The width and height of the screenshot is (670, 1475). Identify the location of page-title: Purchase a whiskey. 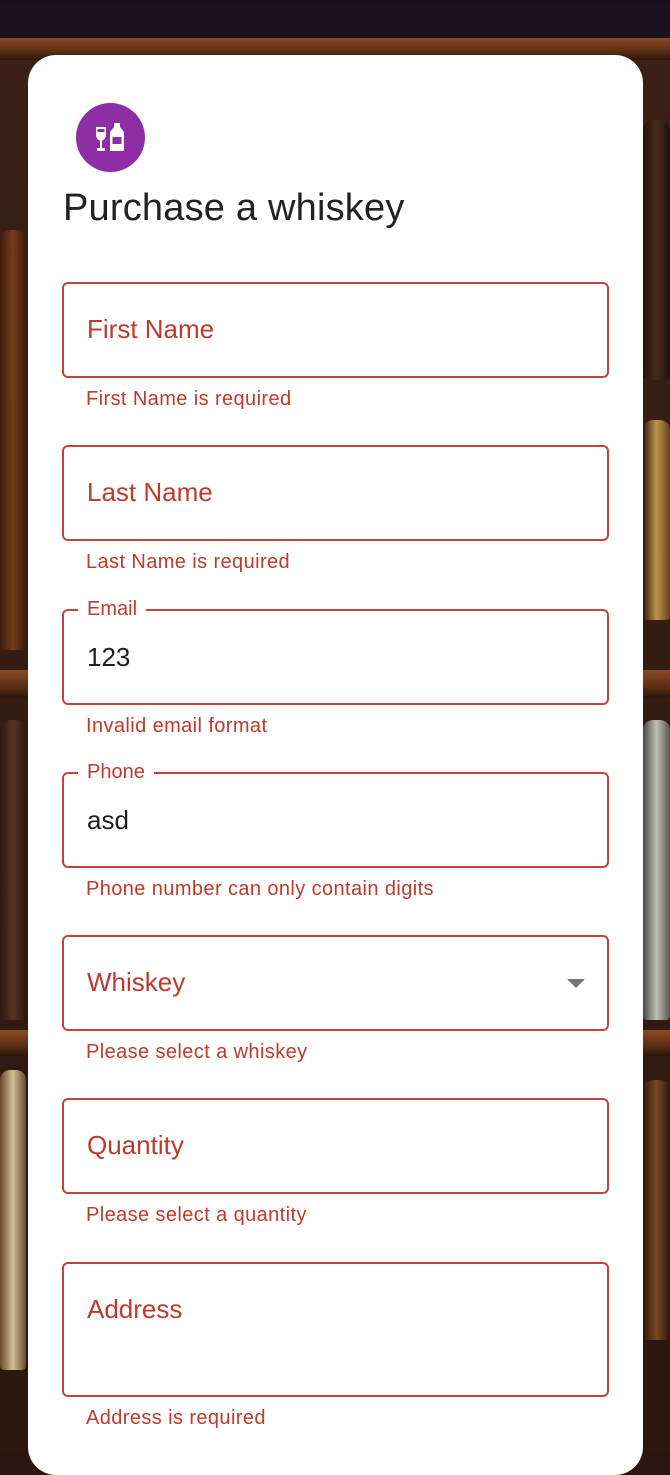
(234, 208).